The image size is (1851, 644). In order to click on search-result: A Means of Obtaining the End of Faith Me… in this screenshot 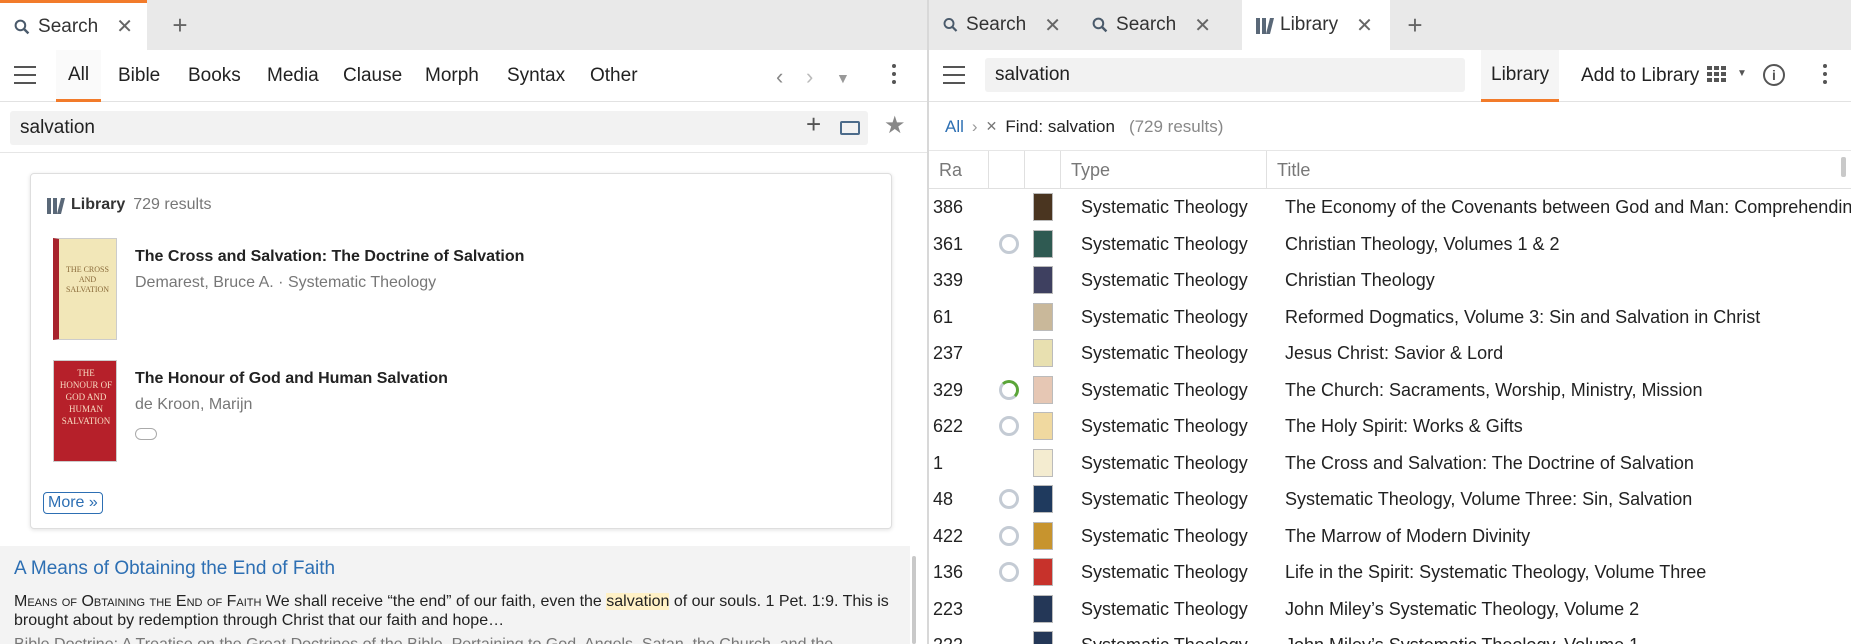, I will do `click(455, 595)`.